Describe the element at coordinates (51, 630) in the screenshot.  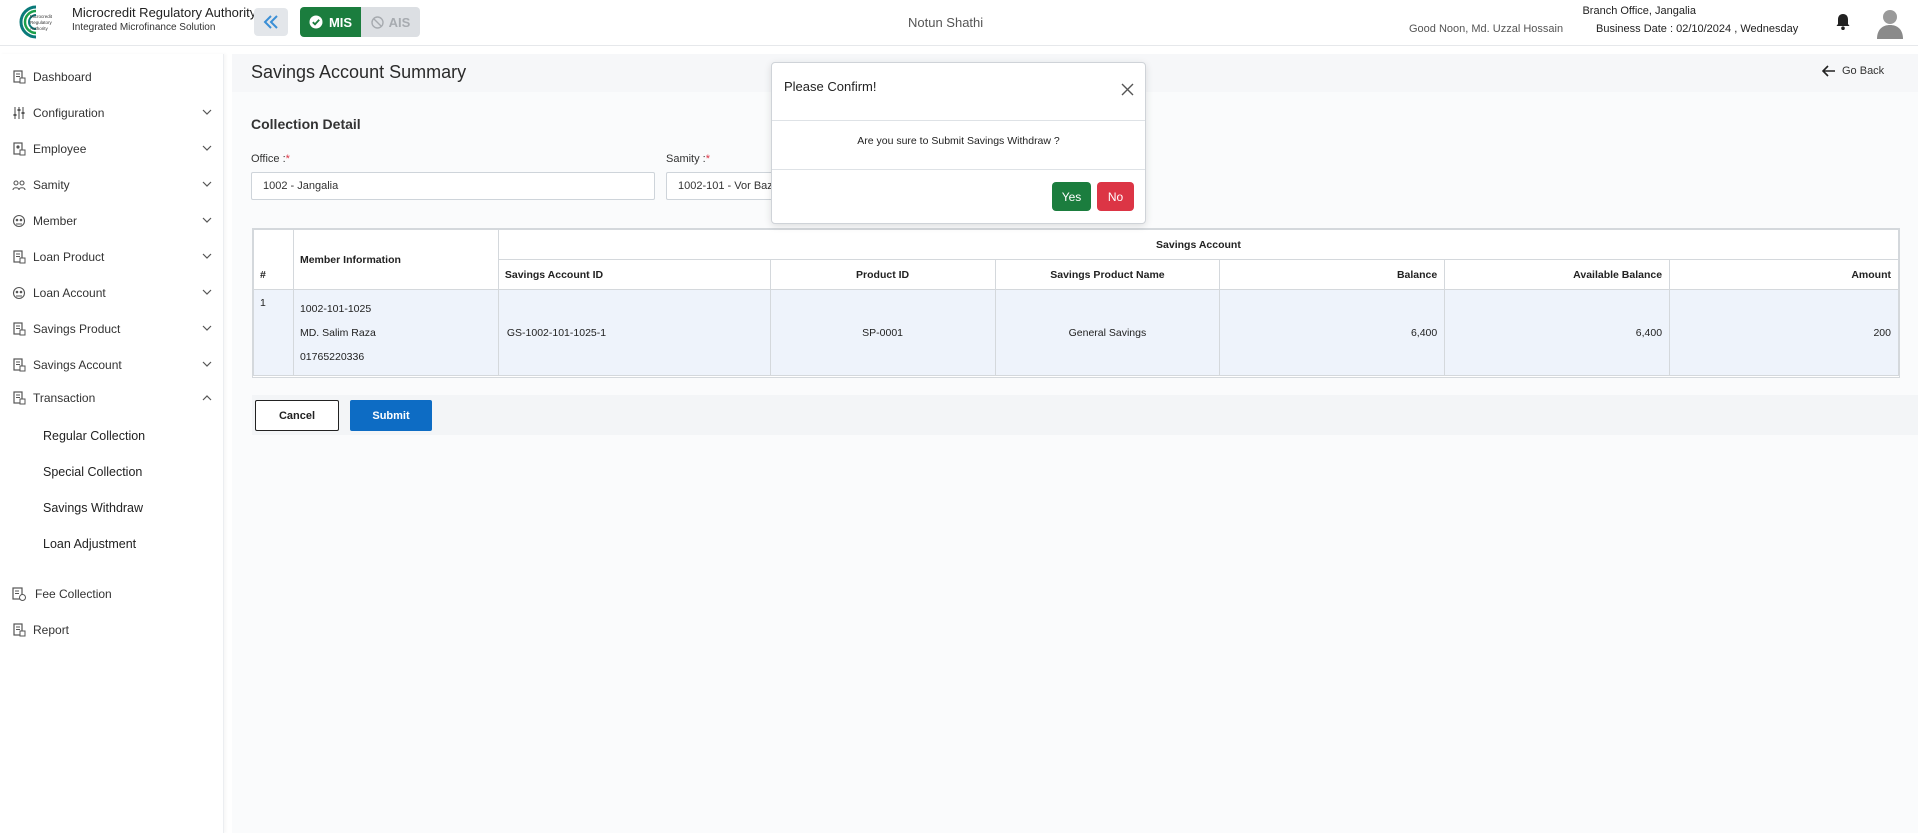
I see `sidebar-item-label: Report` at that location.